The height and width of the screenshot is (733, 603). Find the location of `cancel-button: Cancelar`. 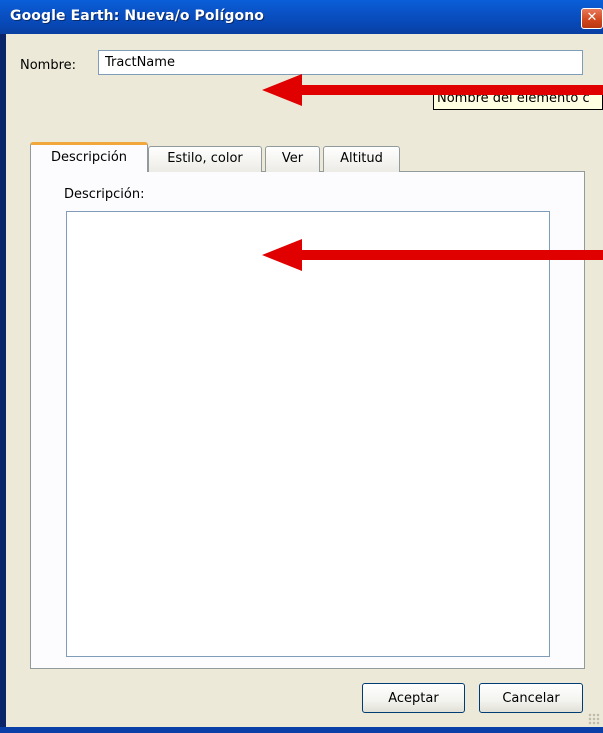

cancel-button: Cancelar is located at coordinates (531, 698).